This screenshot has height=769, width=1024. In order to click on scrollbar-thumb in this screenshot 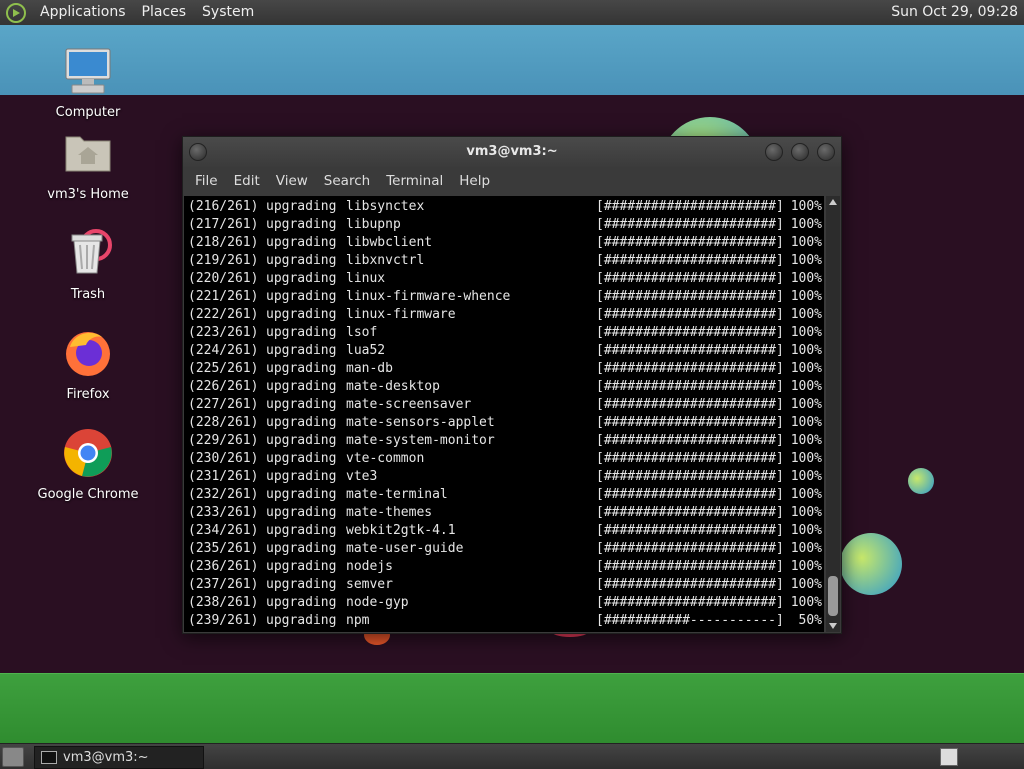, I will do `click(833, 596)`.